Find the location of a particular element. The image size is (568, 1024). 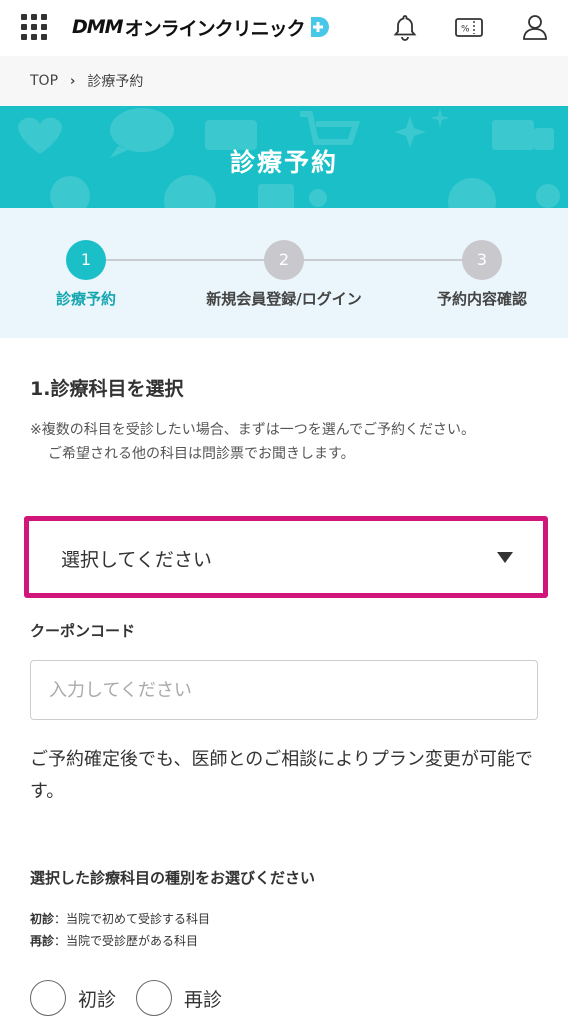

note-line-1: ※複数の科目を受診したい場合、まずは一つを選んでご予約ください。 is located at coordinates (253, 430).